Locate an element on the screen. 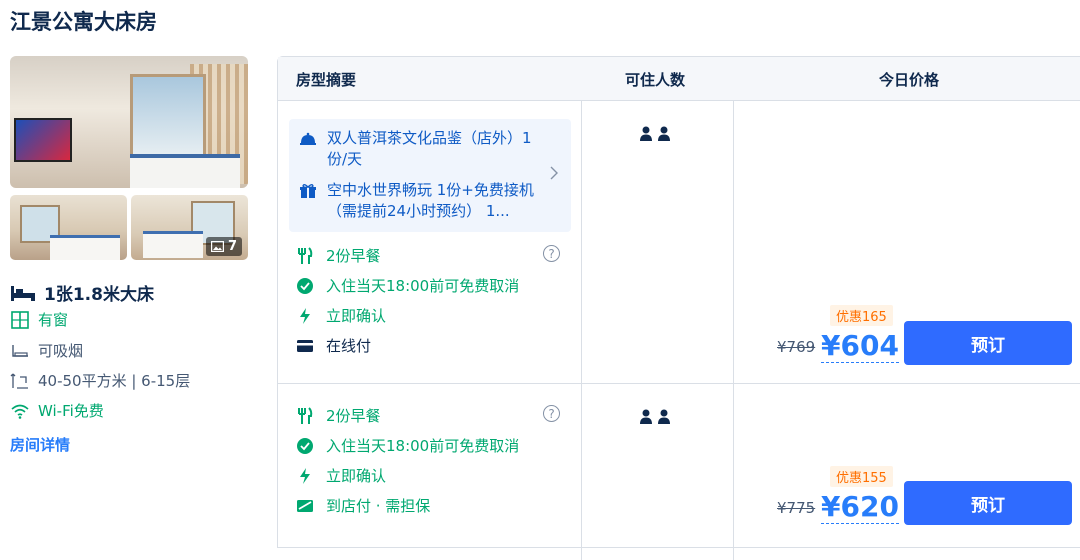 The image size is (1080, 560). window-info: 有窗 is located at coordinates (39, 319).